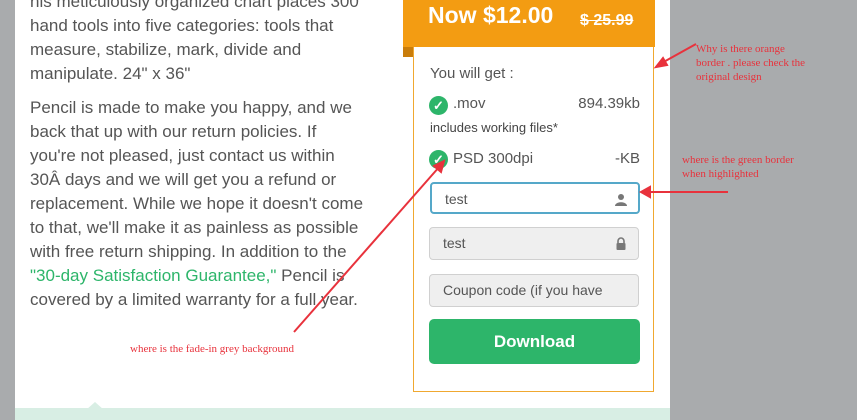  What do you see at coordinates (491, 15) in the screenshot?
I see `current-price: Now $12.00` at bounding box center [491, 15].